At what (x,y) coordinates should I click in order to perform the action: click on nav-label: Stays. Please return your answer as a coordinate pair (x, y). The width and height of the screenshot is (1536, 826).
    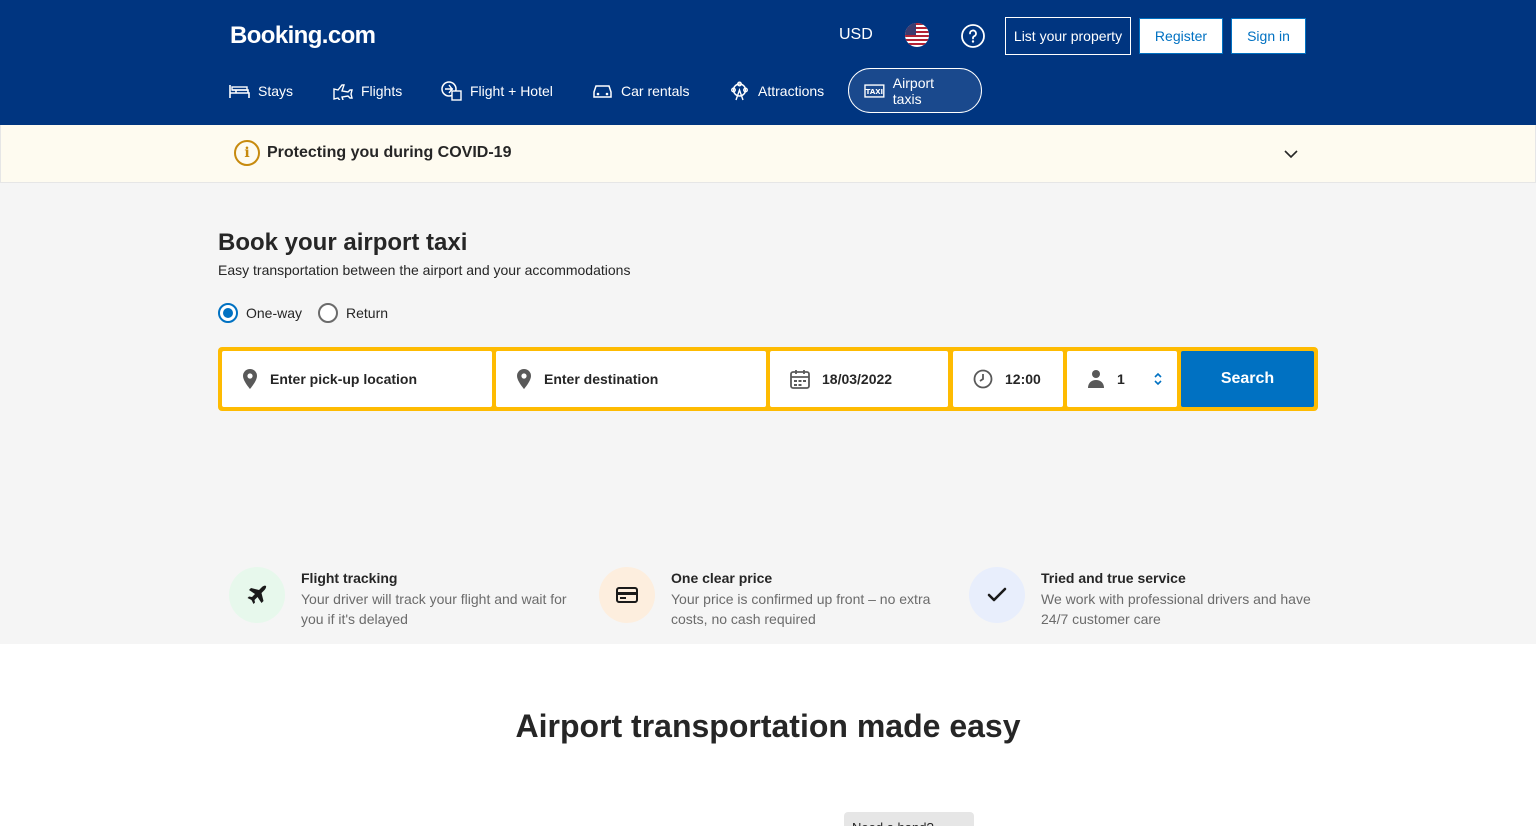
    Looking at the image, I should click on (276, 90).